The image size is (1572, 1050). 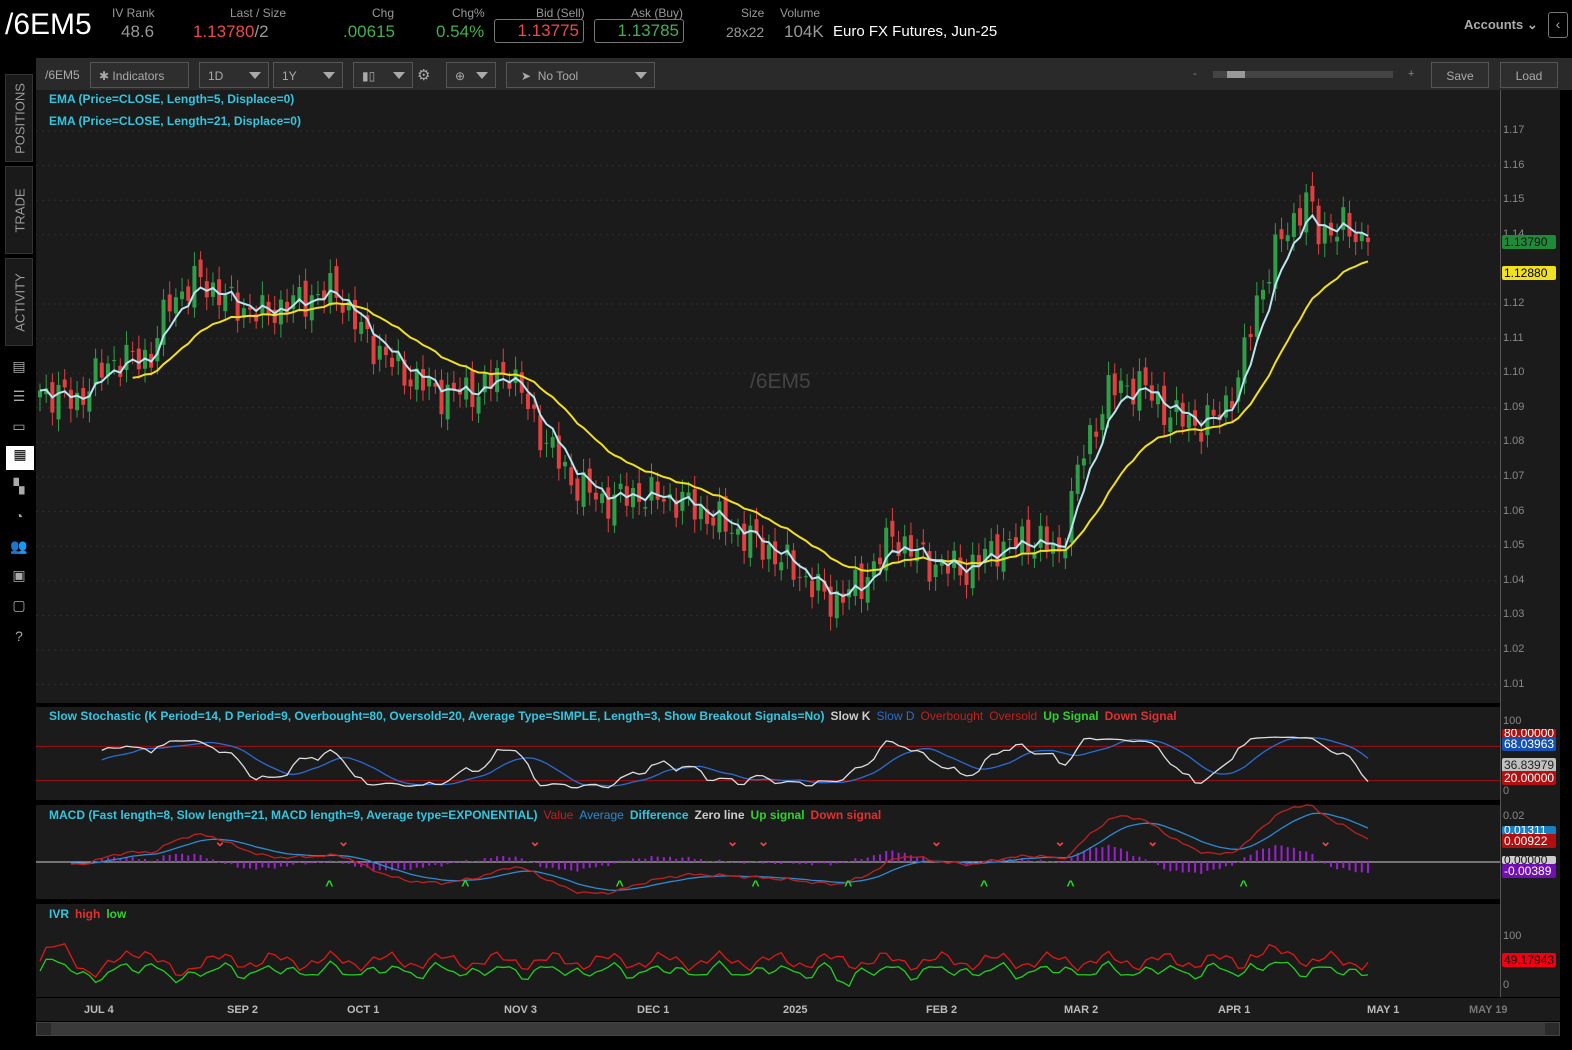 I want to click on date-label: FEB 2, so click(x=942, y=1010).